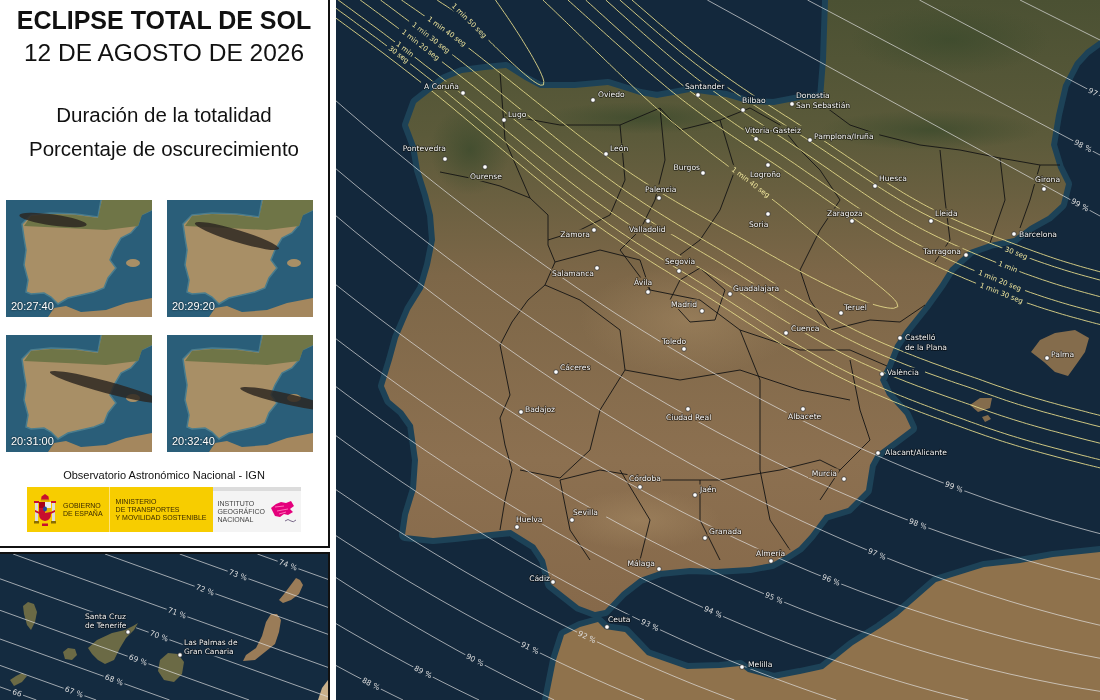 The image size is (1100, 700). What do you see at coordinates (164, 475) in the screenshot?
I see `credit-text: Observatorio Astronómico Nacional - IGN` at bounding box center [164, 475].